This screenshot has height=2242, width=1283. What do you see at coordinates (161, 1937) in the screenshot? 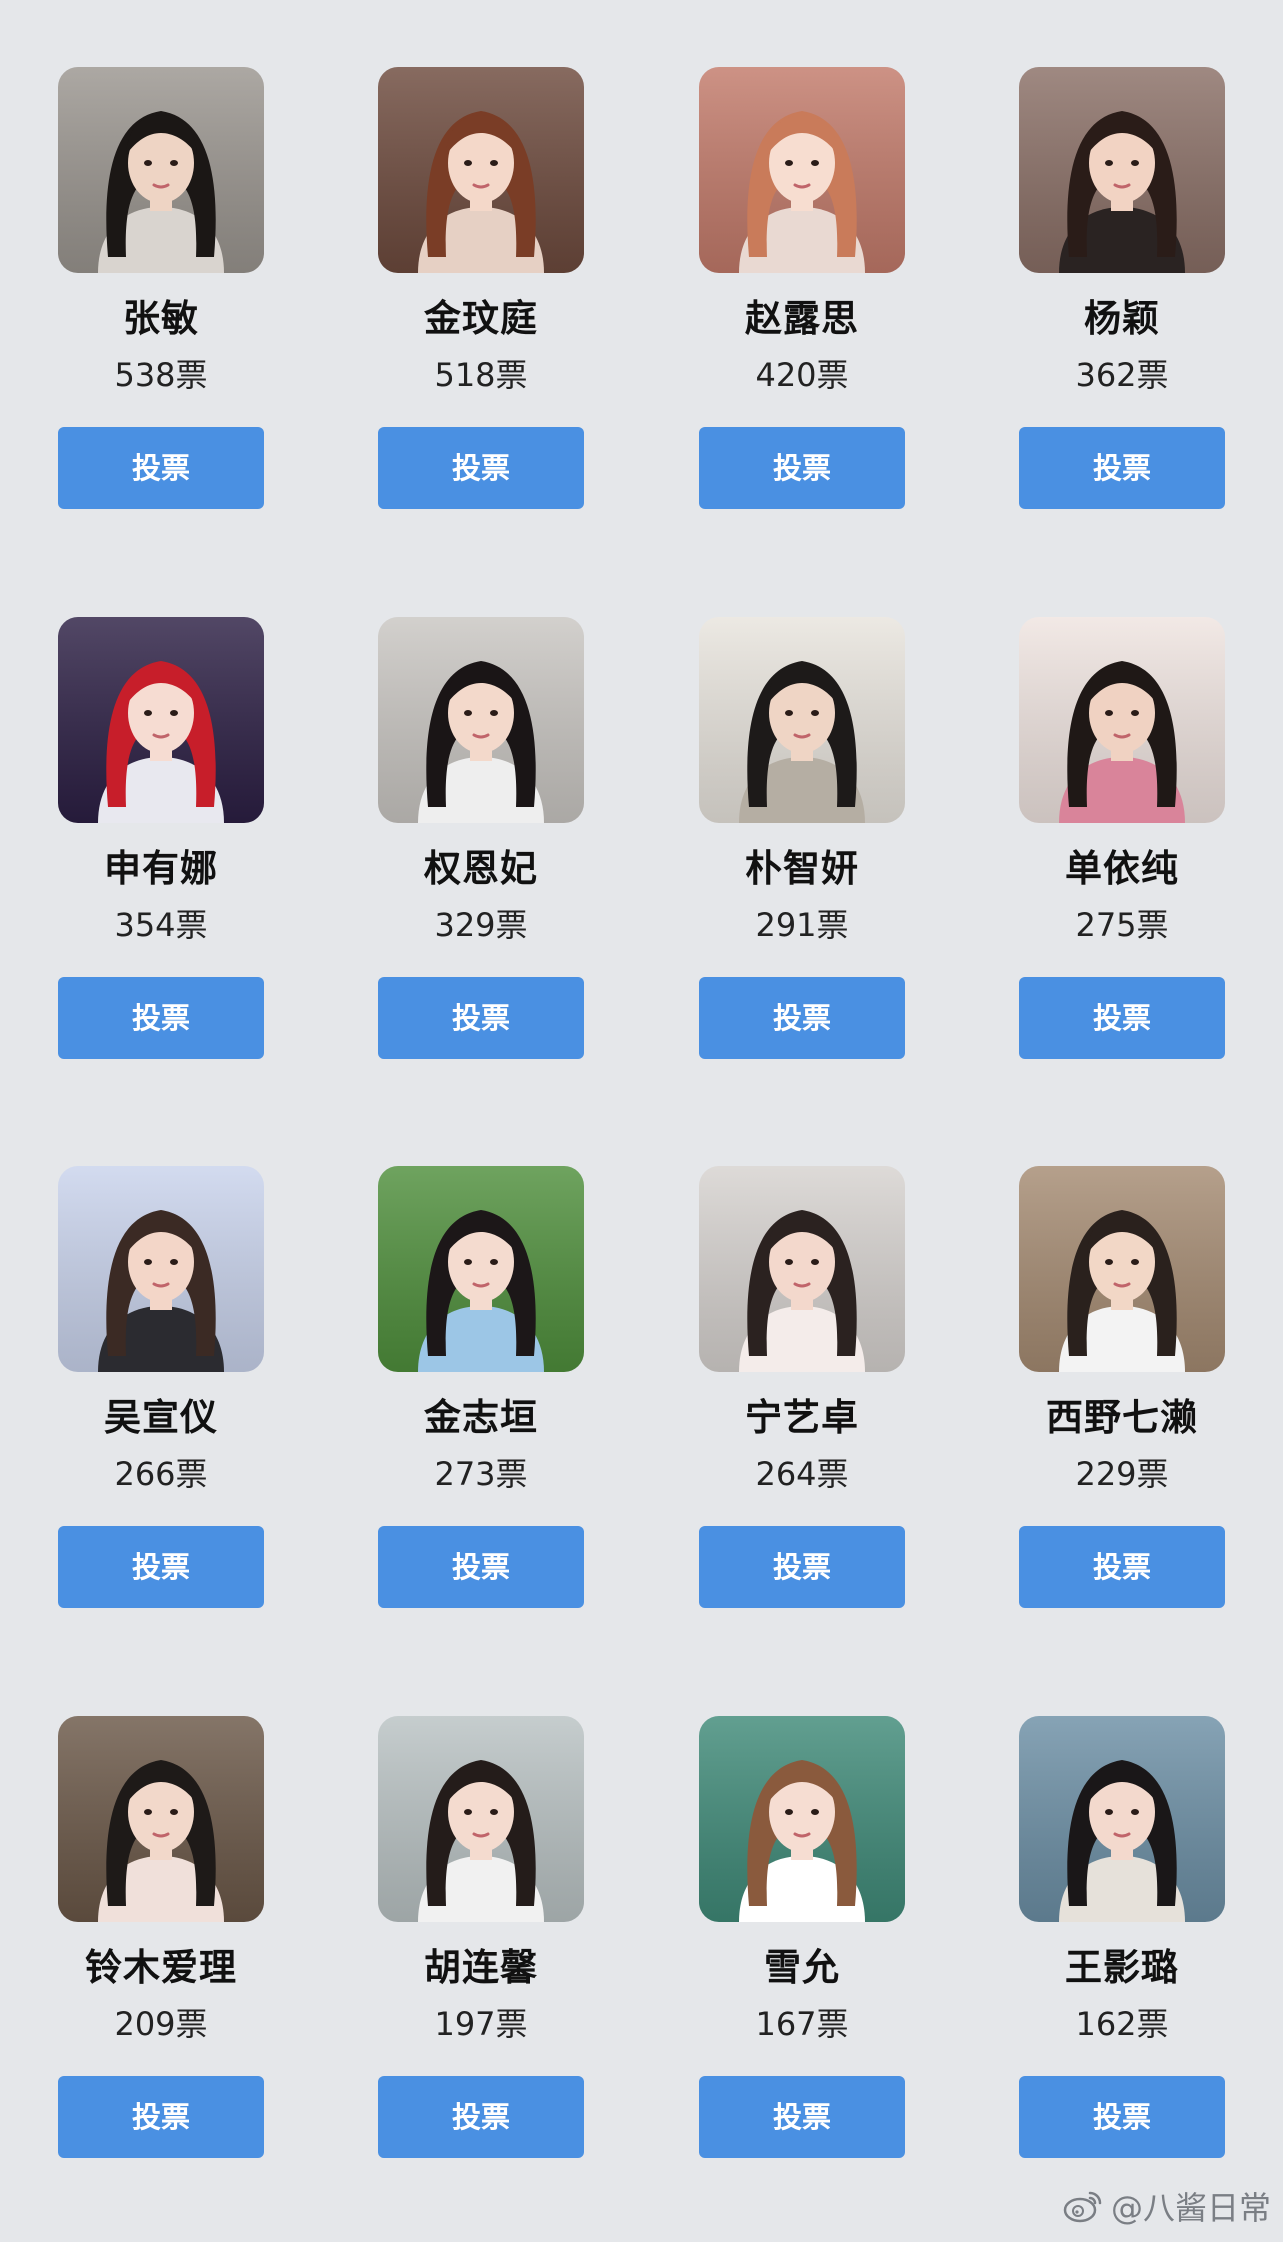
I see `candidate-card: 铃木爱理 209票投票` at bounding box center [161, 1937].